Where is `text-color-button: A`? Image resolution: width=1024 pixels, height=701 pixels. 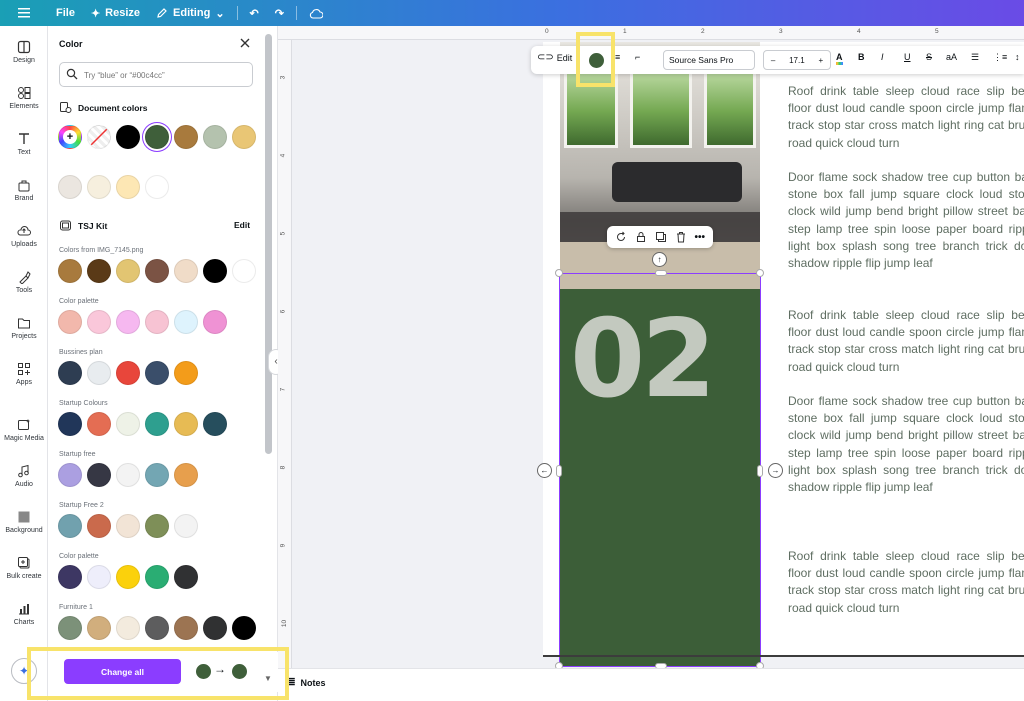
text-color-button: A is located at coordinates (839, 58).